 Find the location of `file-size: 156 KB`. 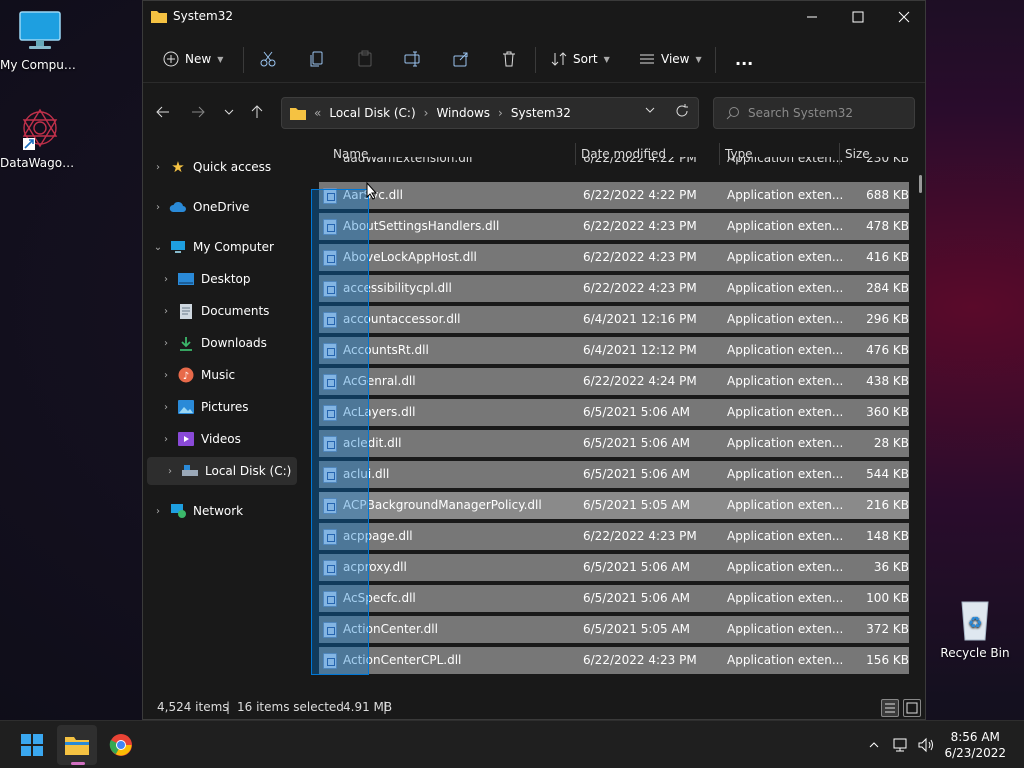

file-size: 156 KB is located at coordinates (887, 660).